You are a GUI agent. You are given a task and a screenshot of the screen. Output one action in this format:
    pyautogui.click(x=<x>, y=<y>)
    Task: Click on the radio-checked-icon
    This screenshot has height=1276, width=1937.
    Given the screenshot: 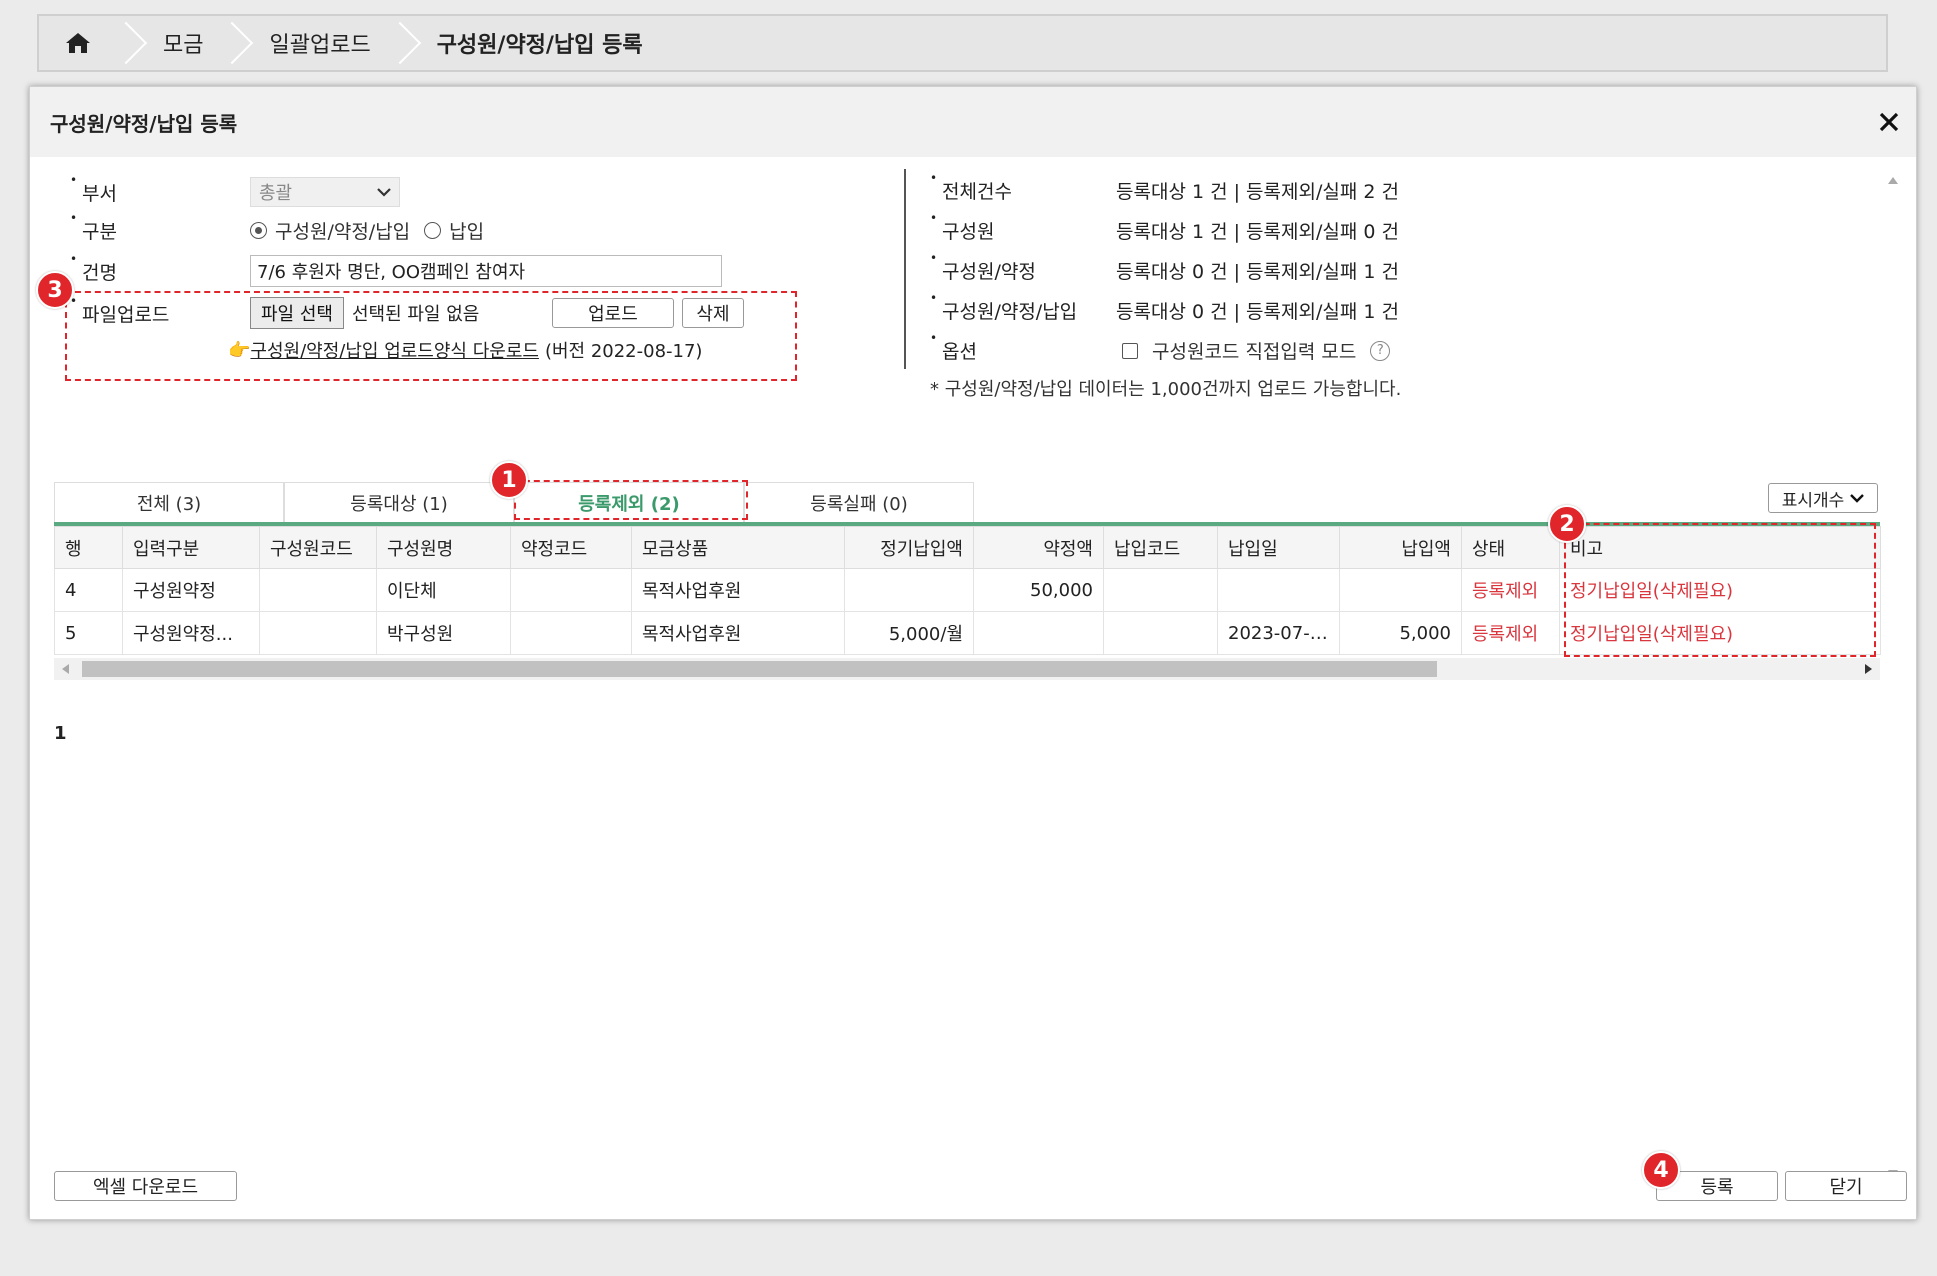 What is the action you would take?
    pyautogui.click(x=258, y=230)
    